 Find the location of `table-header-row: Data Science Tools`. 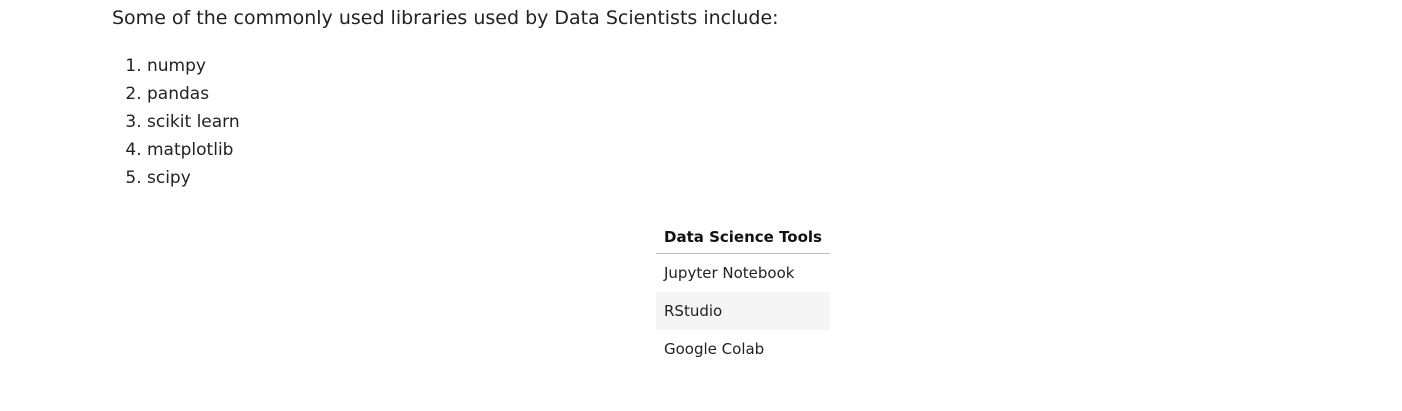

table-header-row: Data Science Tools is located at coordinates (743, 237).